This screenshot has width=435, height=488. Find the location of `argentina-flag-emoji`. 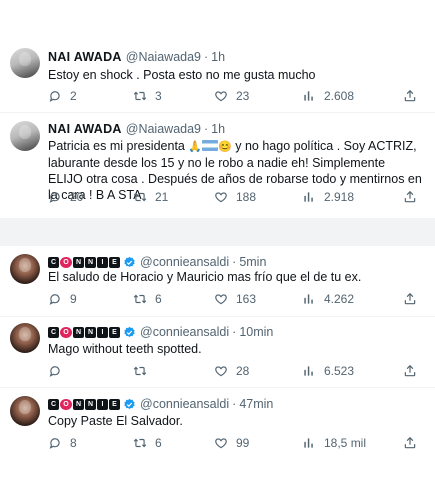

argentina-flag-emoji is located at coordinates (210, 145).